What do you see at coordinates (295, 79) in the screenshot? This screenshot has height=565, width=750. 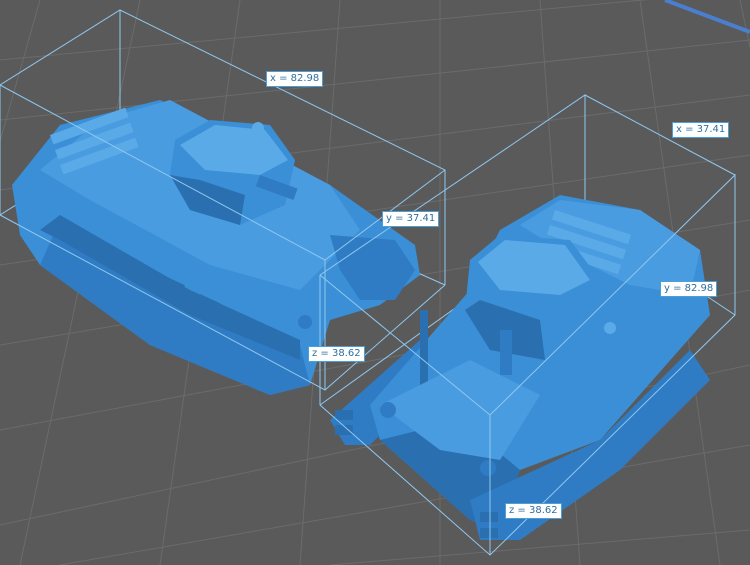 I see `tank-left-x-dimension-label: x = 82.98` at bounding box center [295, 79].